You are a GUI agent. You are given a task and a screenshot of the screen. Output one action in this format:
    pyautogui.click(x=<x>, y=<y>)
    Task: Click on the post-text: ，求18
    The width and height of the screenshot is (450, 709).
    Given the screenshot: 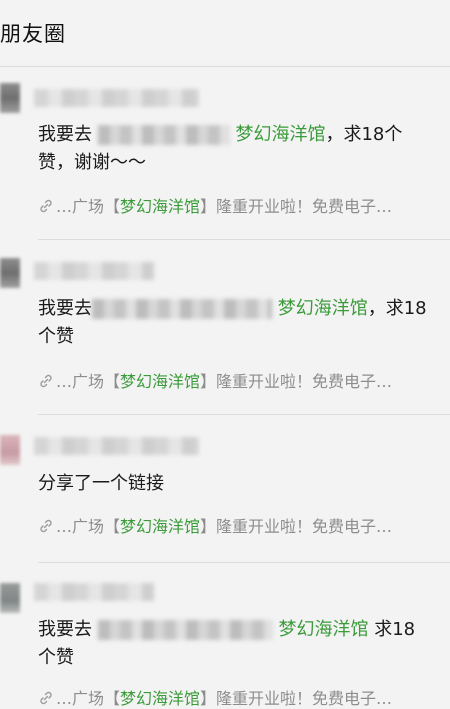 What is the action you would take?
    pyautogui.click(x=397, y=308)
    